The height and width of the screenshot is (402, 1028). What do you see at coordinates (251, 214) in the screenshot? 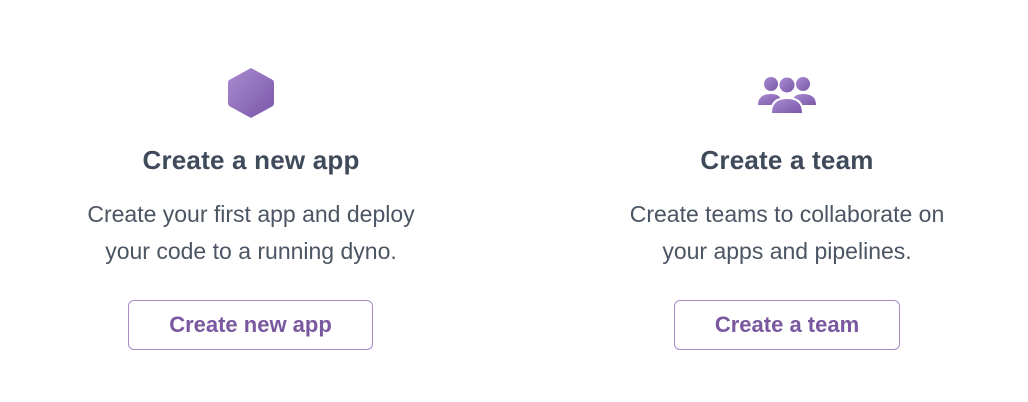
I see `description-line: Create your first app and deploy` at bounding box center [251, 214].